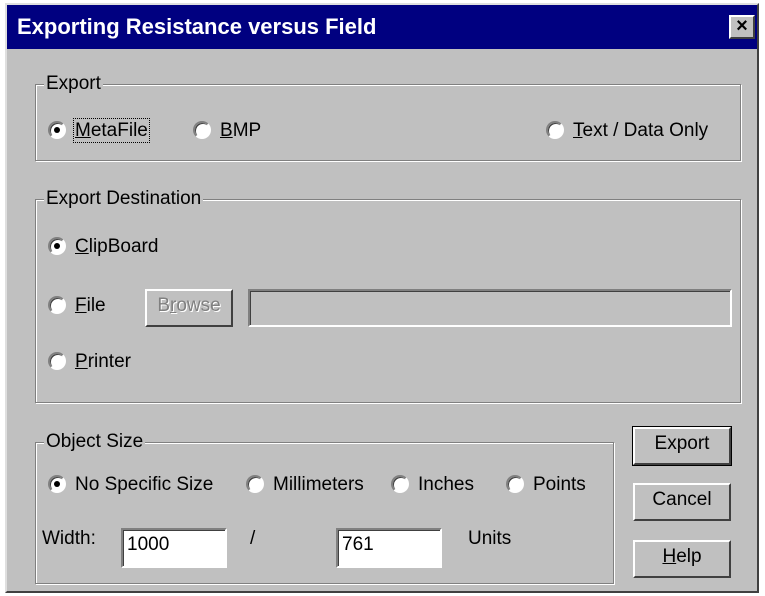 The image size is (765, 596). I want to click on help-button: Help, so click(682, 559).